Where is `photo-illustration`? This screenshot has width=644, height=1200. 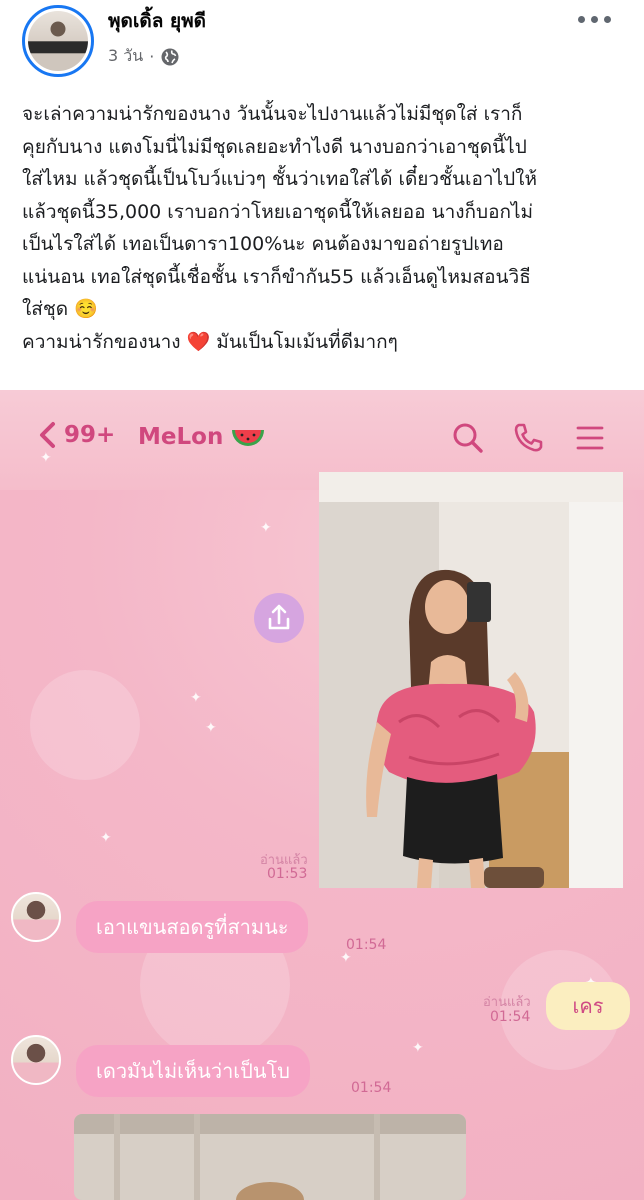 photo-illustration is located at coordinates (270, 1157).